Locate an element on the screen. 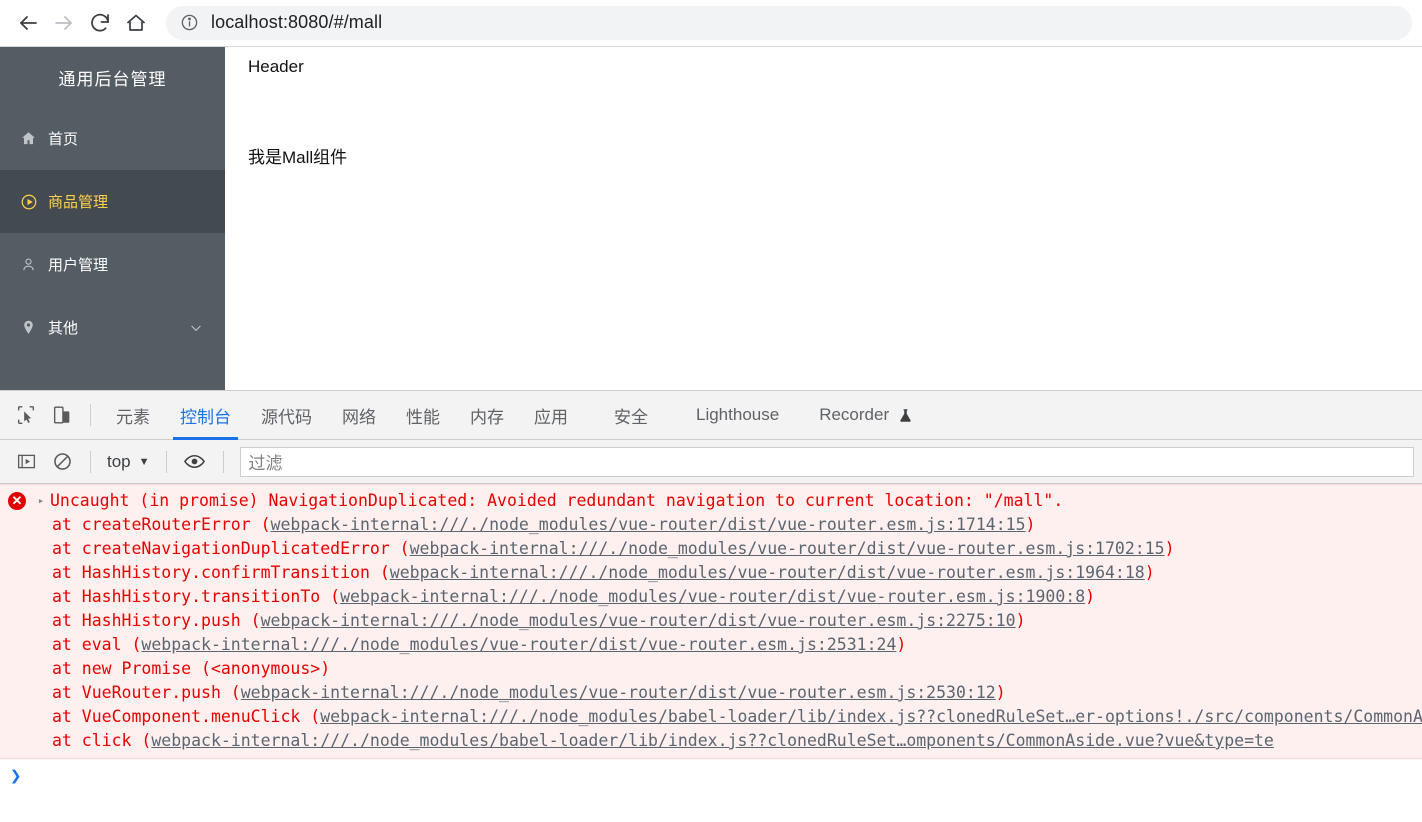 This screenshot has height=822, width=1422. page-body-text: 我是Mall组件 is located at coordinates (298, 157).